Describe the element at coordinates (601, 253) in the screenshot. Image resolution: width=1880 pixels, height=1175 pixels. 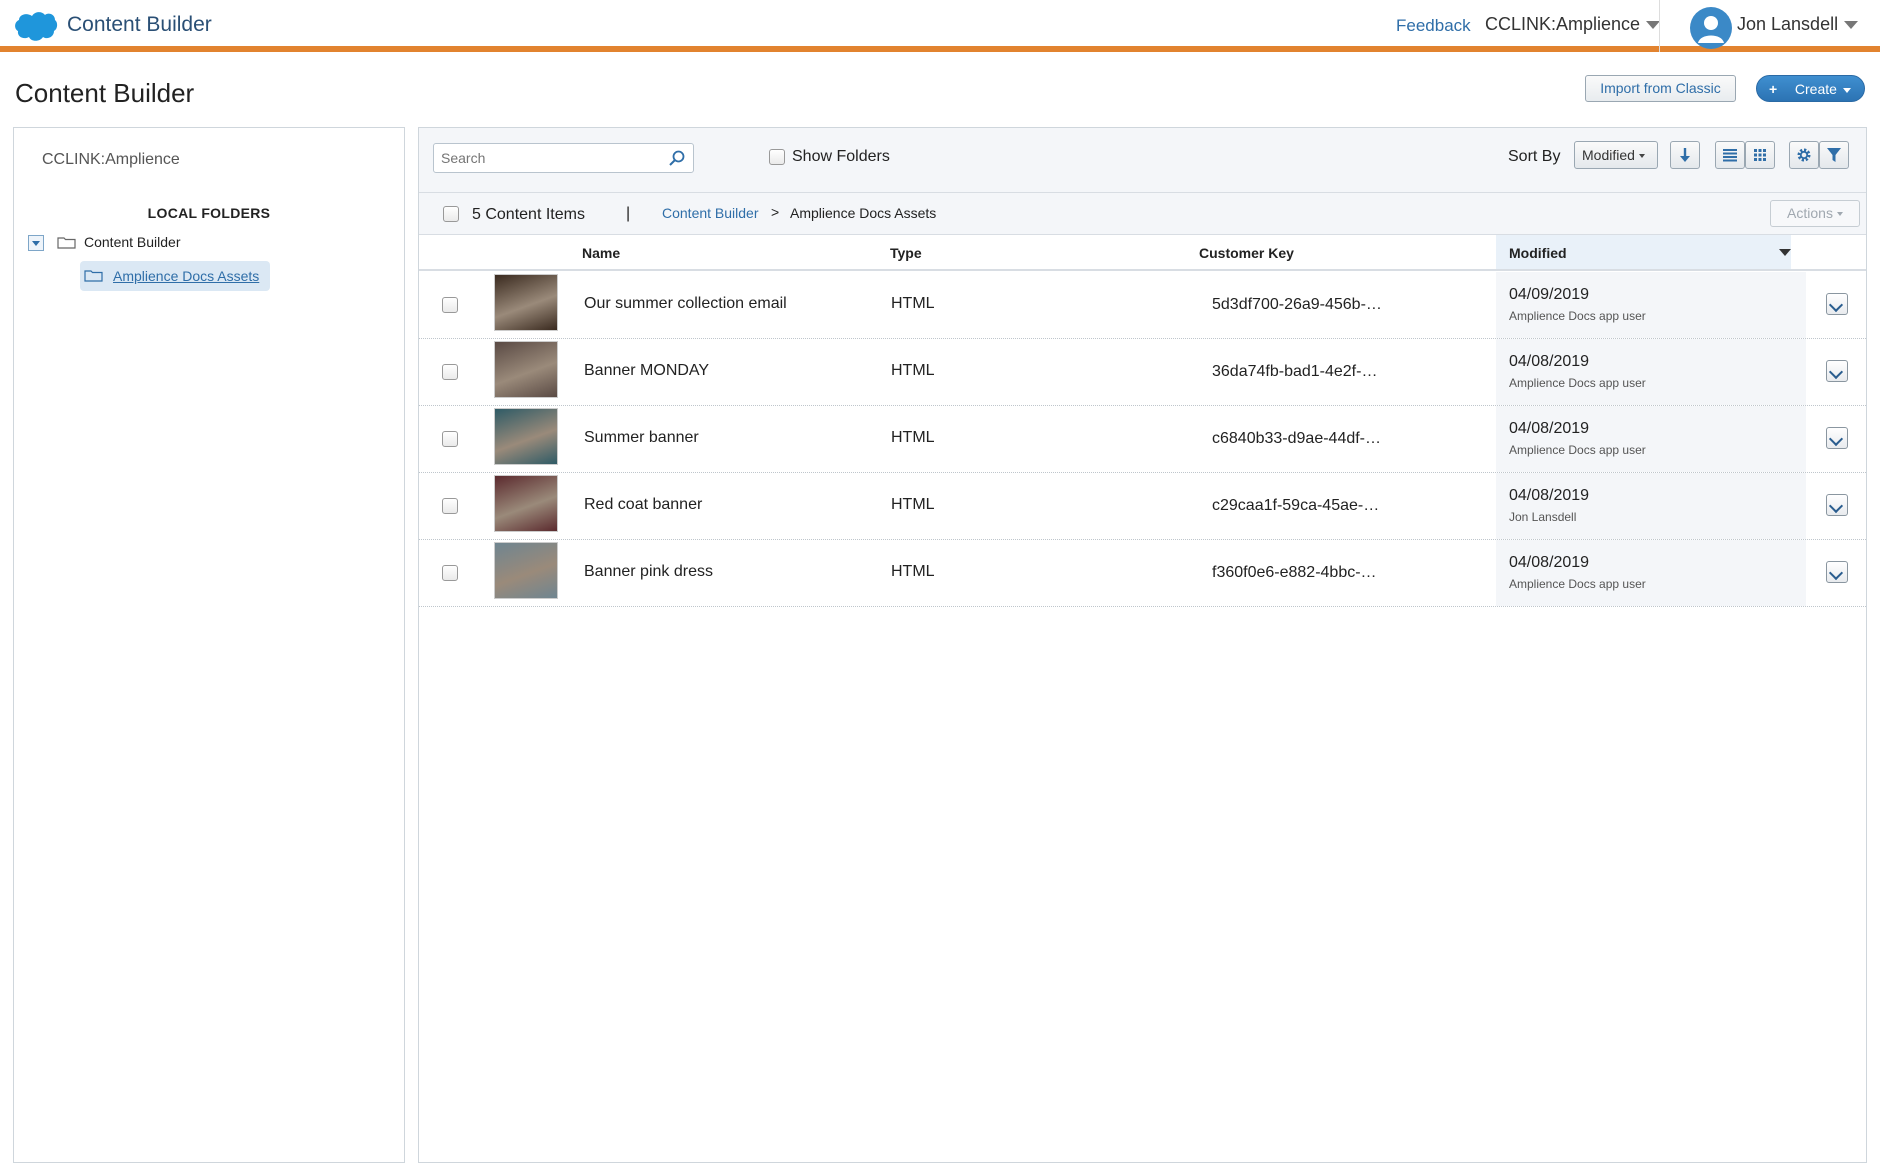
I see `column-header-name: Name` at that location.